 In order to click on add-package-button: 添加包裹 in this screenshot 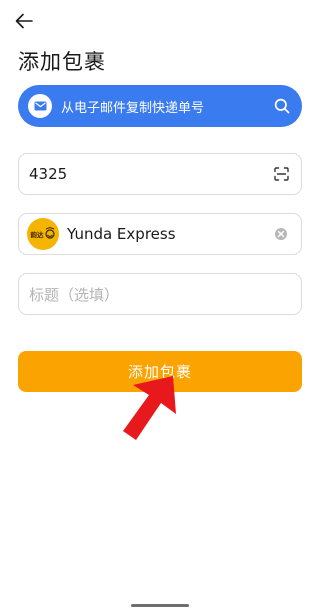, I will do `click(160, 371)`.